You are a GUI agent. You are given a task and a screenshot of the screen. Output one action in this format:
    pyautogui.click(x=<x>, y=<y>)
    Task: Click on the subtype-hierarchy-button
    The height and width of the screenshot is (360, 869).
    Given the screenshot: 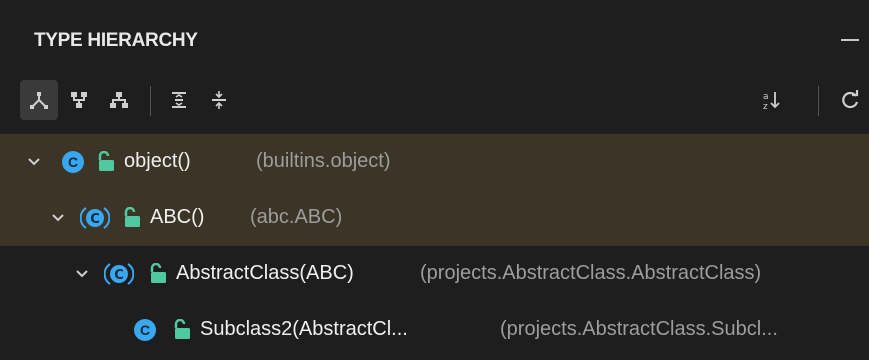 What is the action you would take?
    pyautogui.click(x=79, y=100)
    